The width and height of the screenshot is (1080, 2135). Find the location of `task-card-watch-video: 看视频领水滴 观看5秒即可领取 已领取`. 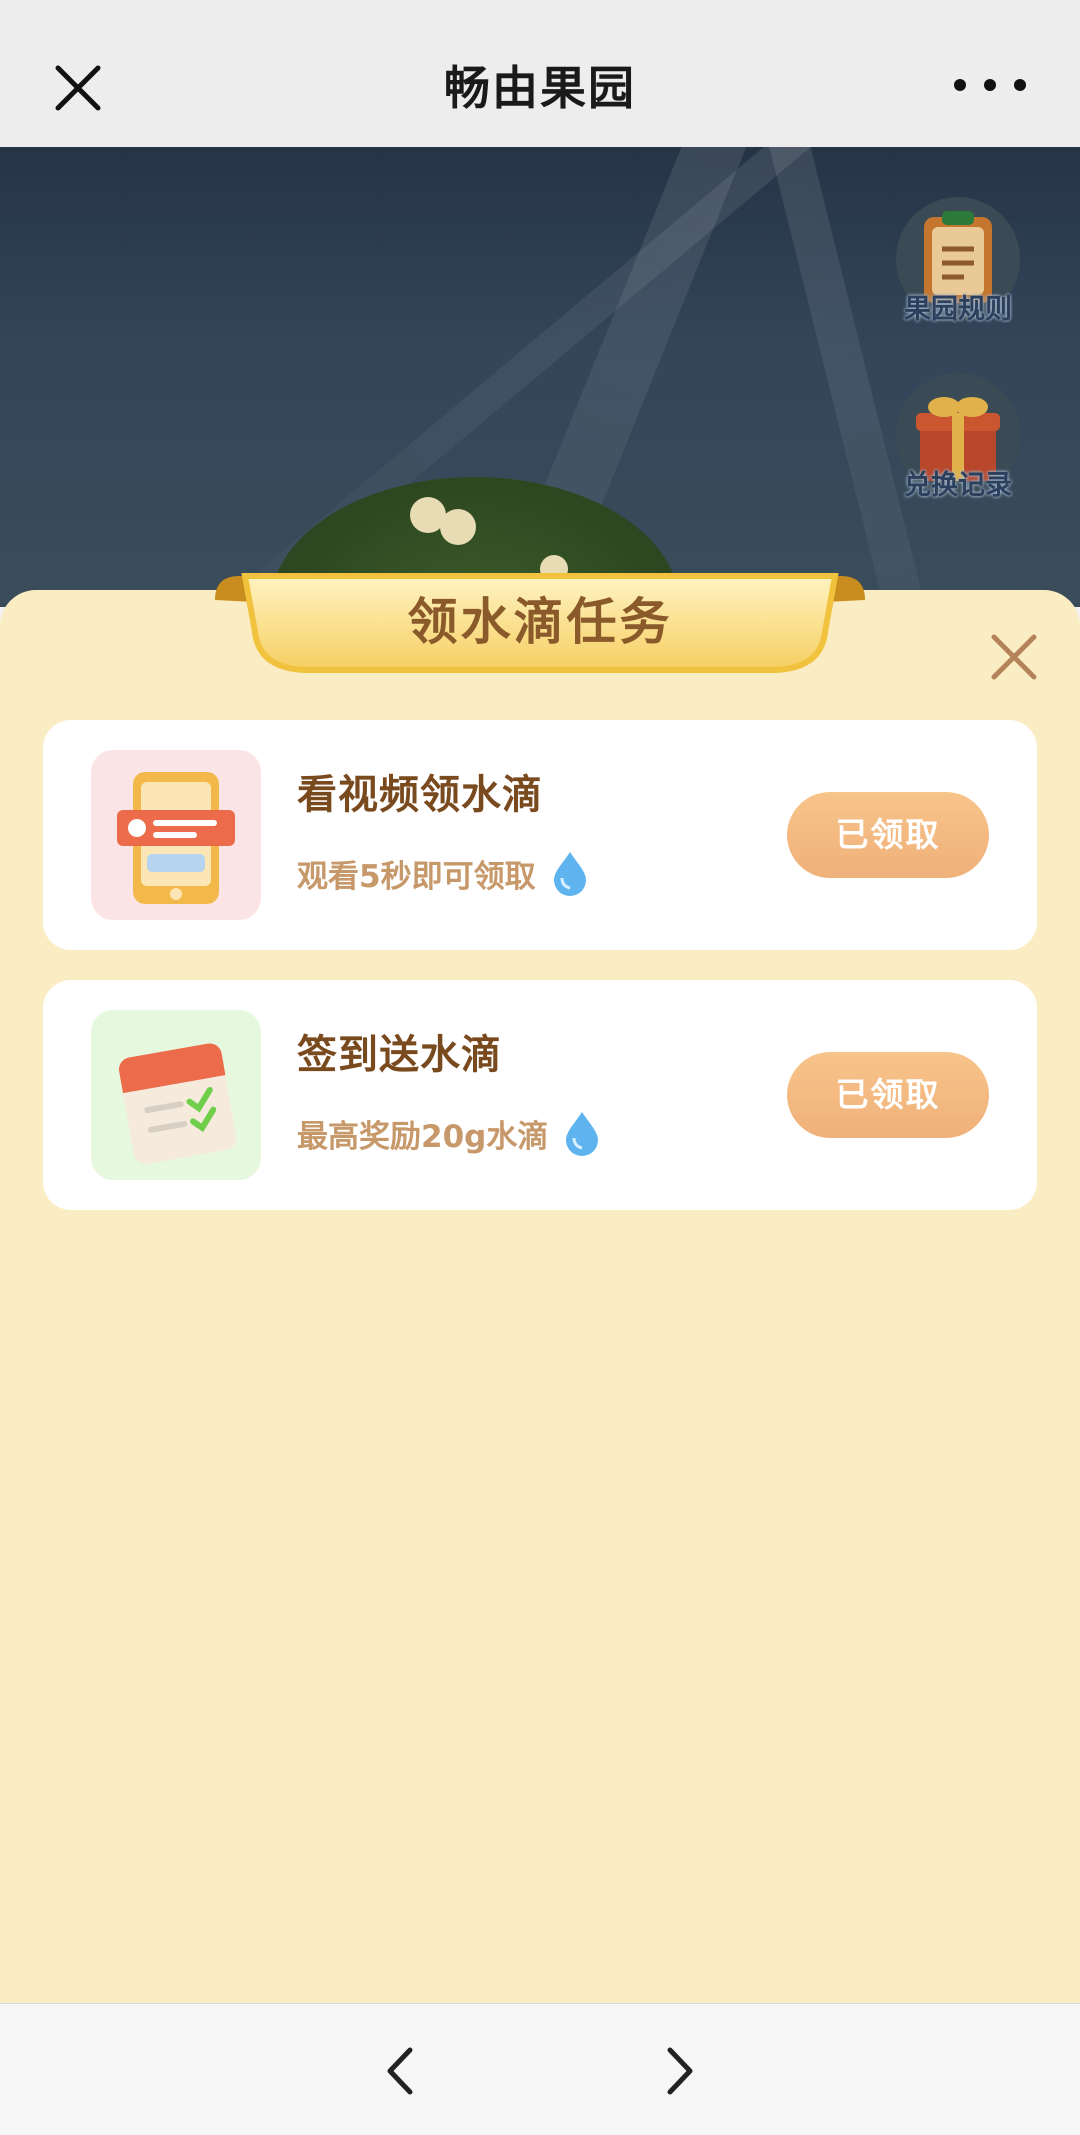

task-card-watch-video: 看视频领水滴 观看5秒即可领取 已领取 is located at coordinates (540, 835).